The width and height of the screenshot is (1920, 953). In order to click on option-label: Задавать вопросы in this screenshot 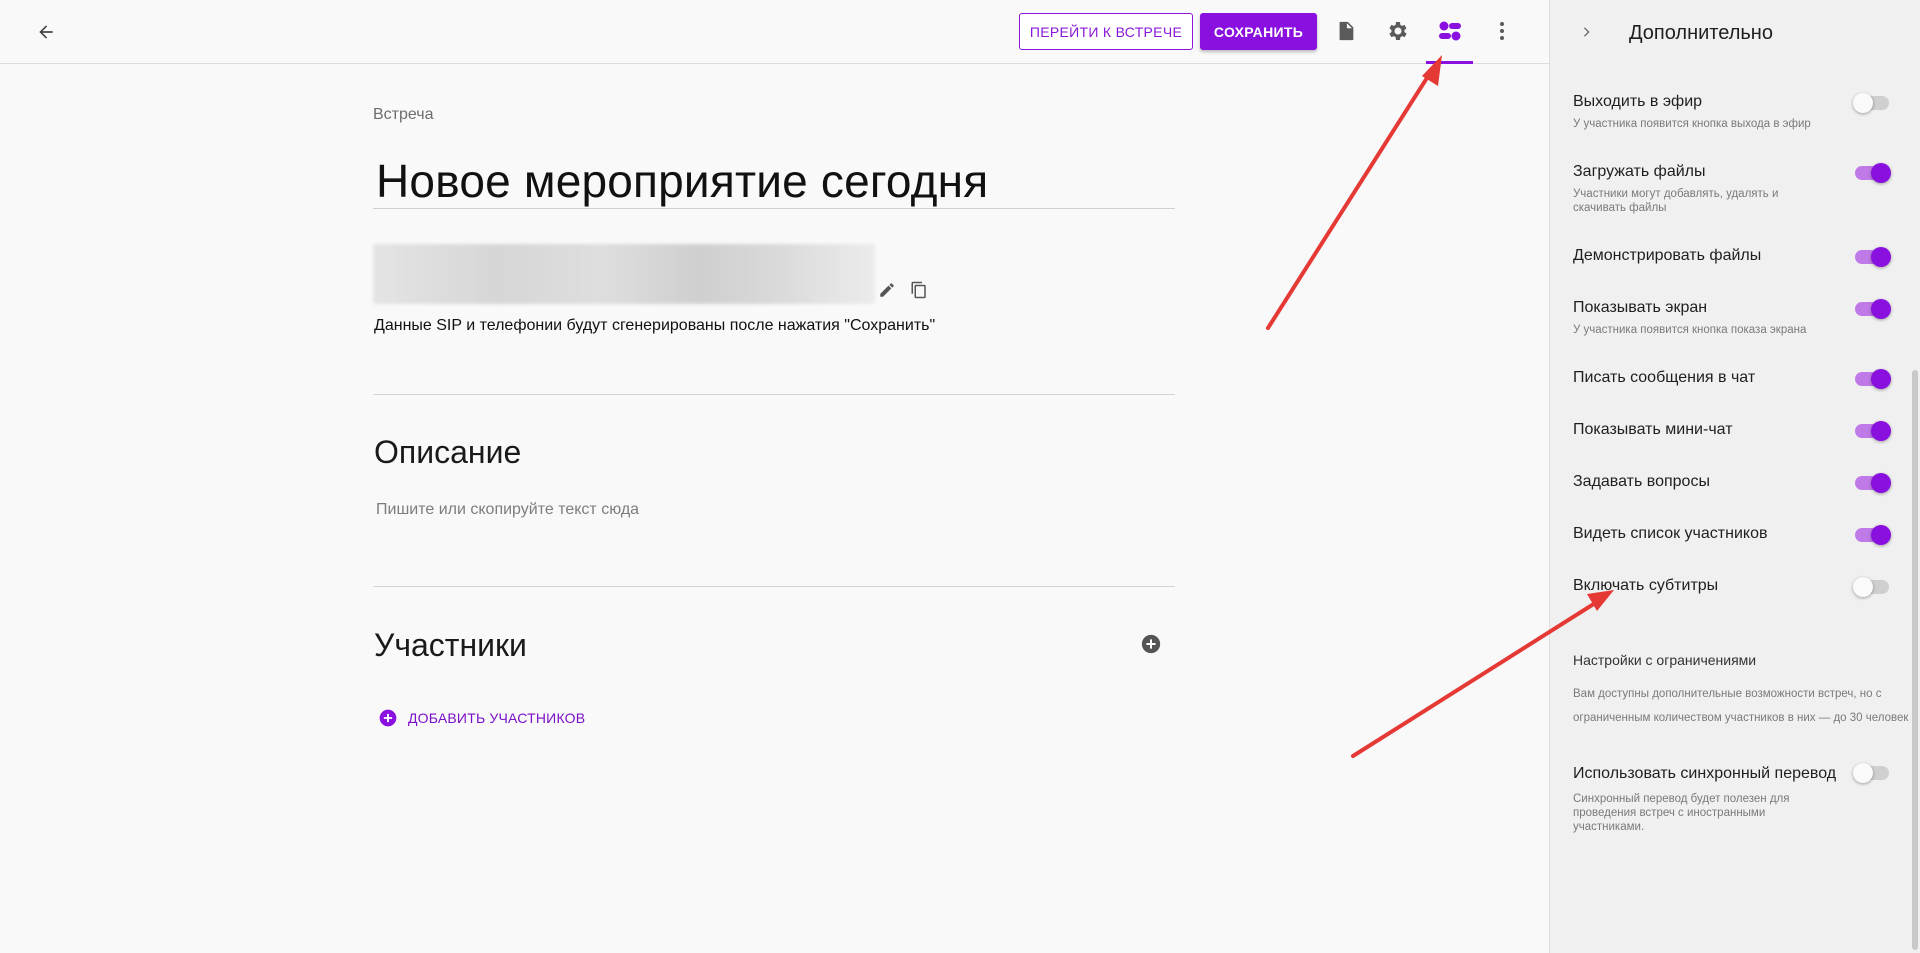, I will do `click(1641, 481)`.